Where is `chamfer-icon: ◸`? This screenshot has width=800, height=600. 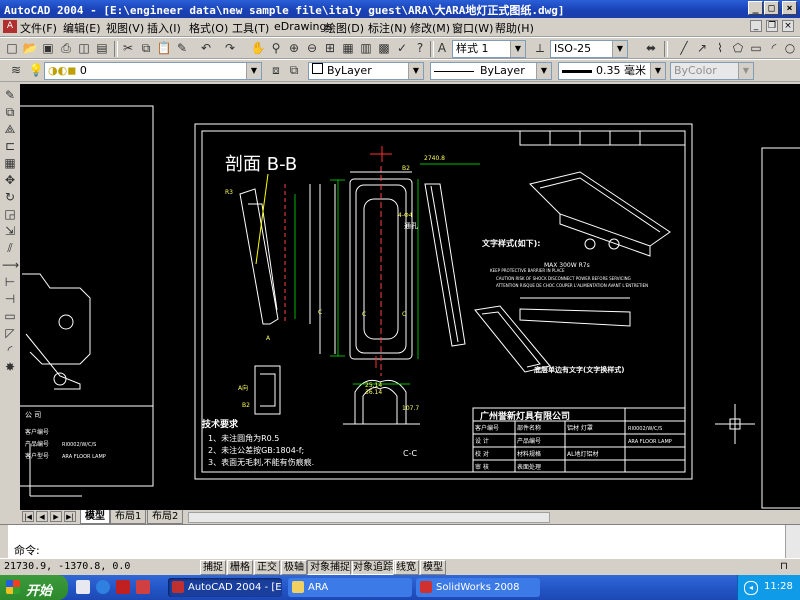 chamfer-icon: ◸ is located at coordinates (10, 333).